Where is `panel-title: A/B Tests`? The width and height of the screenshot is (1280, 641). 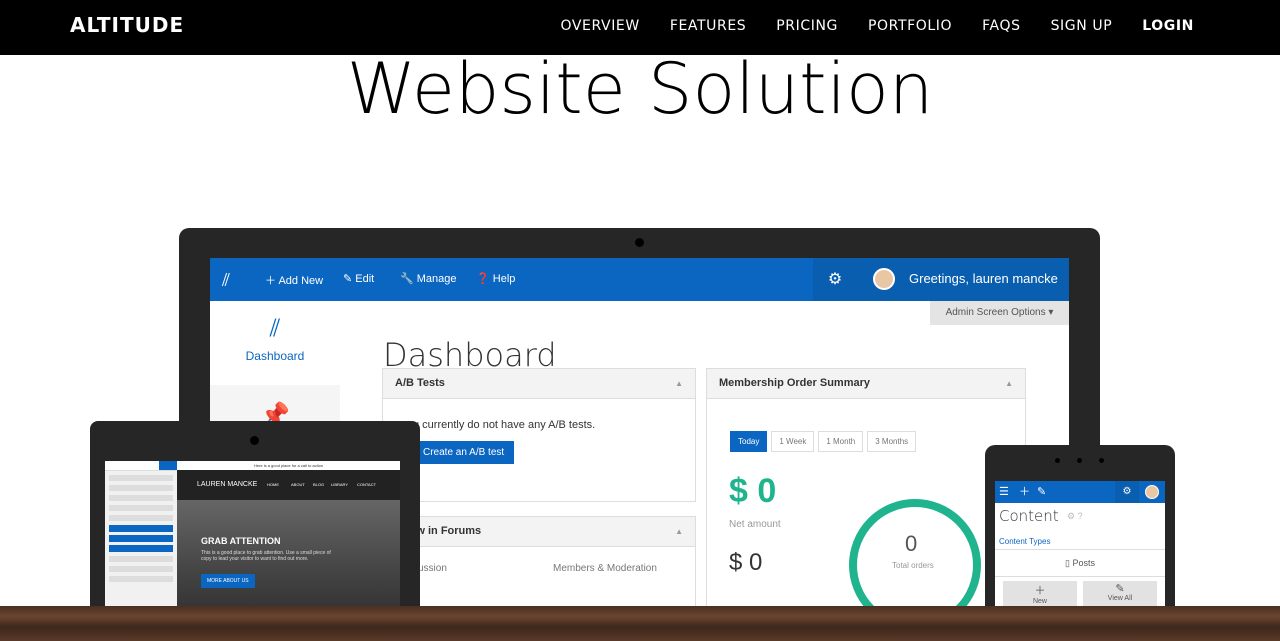
panel-title: A/B Tests is located at coordinates (420, 383).